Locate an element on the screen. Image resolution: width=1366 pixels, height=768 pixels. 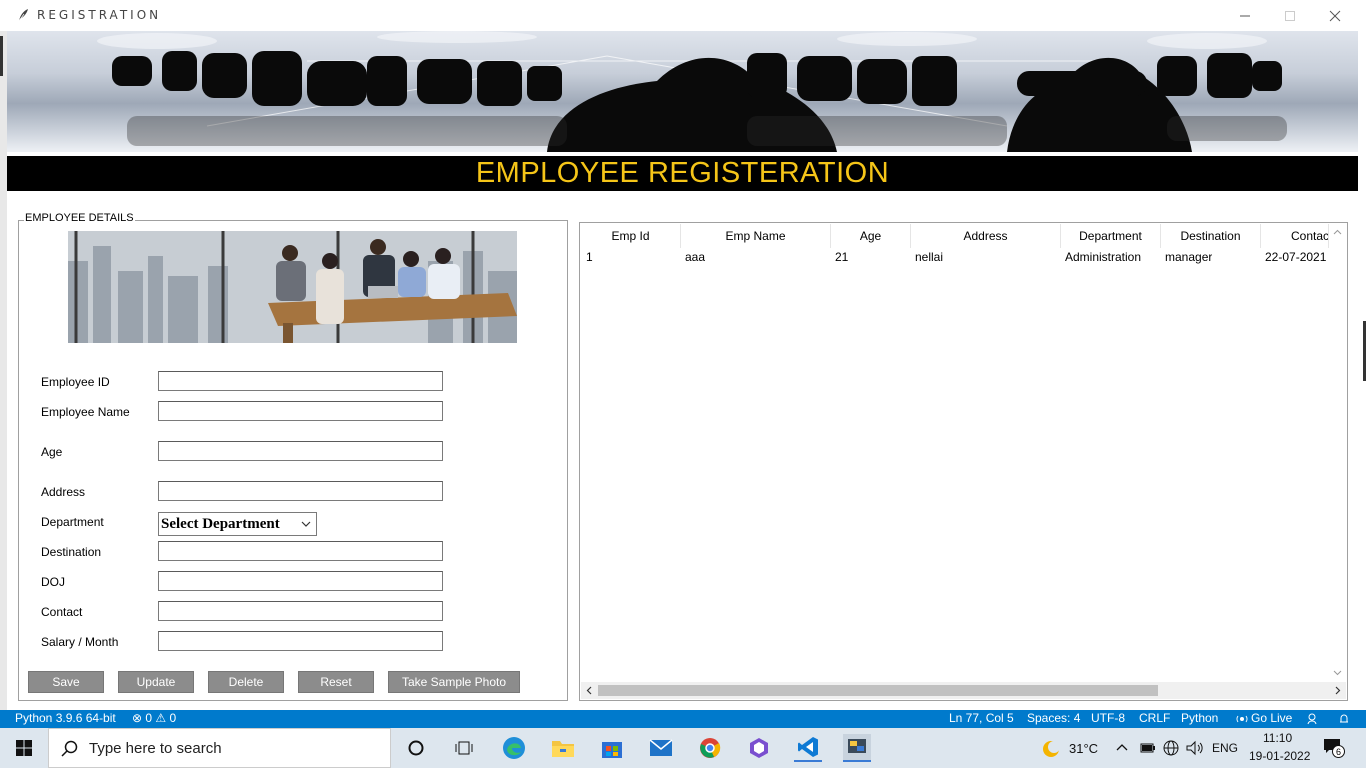
employee-name-label: Employee Name is located at coordinates (85, 412).